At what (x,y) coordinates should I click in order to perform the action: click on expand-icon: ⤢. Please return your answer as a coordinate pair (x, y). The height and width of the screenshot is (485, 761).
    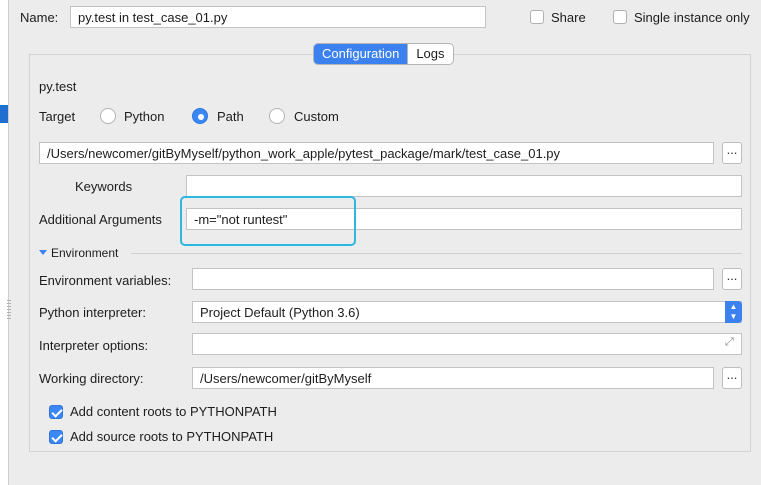
    Looking at the image, I should click on (729, 342).